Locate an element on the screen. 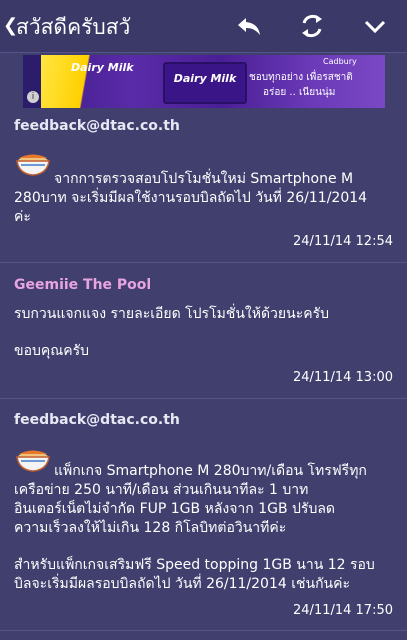 The height and width of the screenshot is (640, 407). ad-info-icon: i is located at coordinates (33, 97).